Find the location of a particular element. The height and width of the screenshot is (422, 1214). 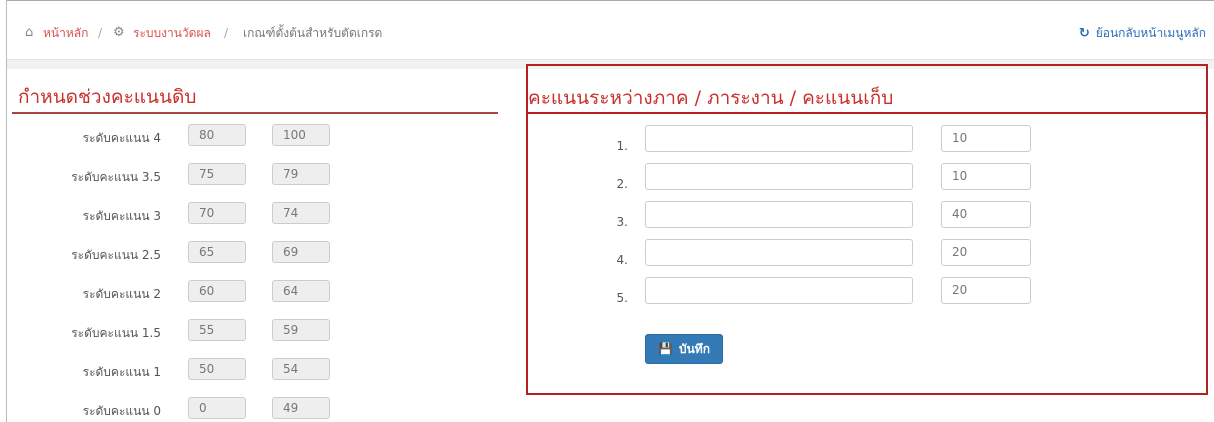

floppy-disk-icon: 💾 is located at coordinates (665, 349).